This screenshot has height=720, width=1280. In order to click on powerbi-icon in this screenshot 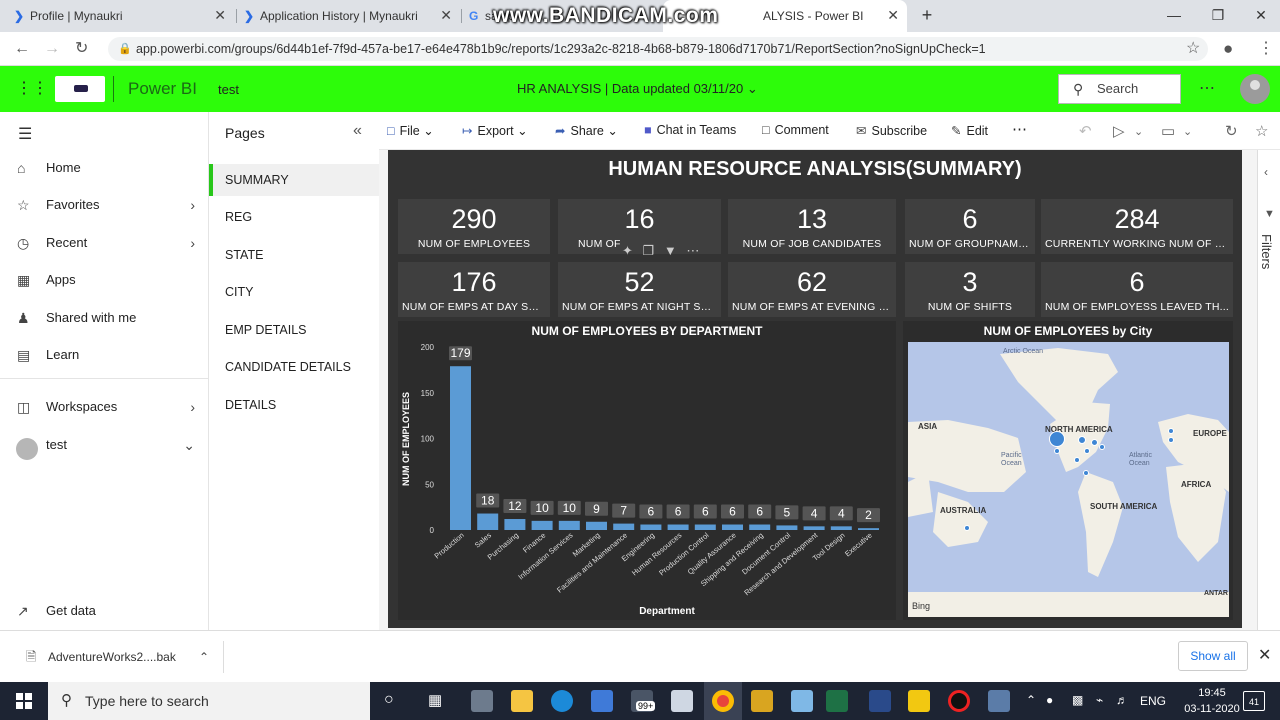, I will do `click(919, 701)`.